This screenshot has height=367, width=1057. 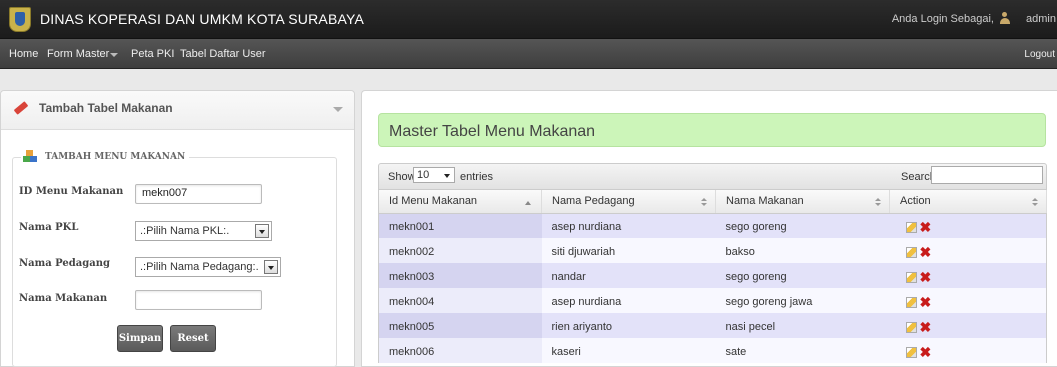 What do you see at coordinates (105, 157) in the screenshot?
I see `fieldset-legend: TAMBAH MENU MAKANAN` at bounding box center [105, 157].